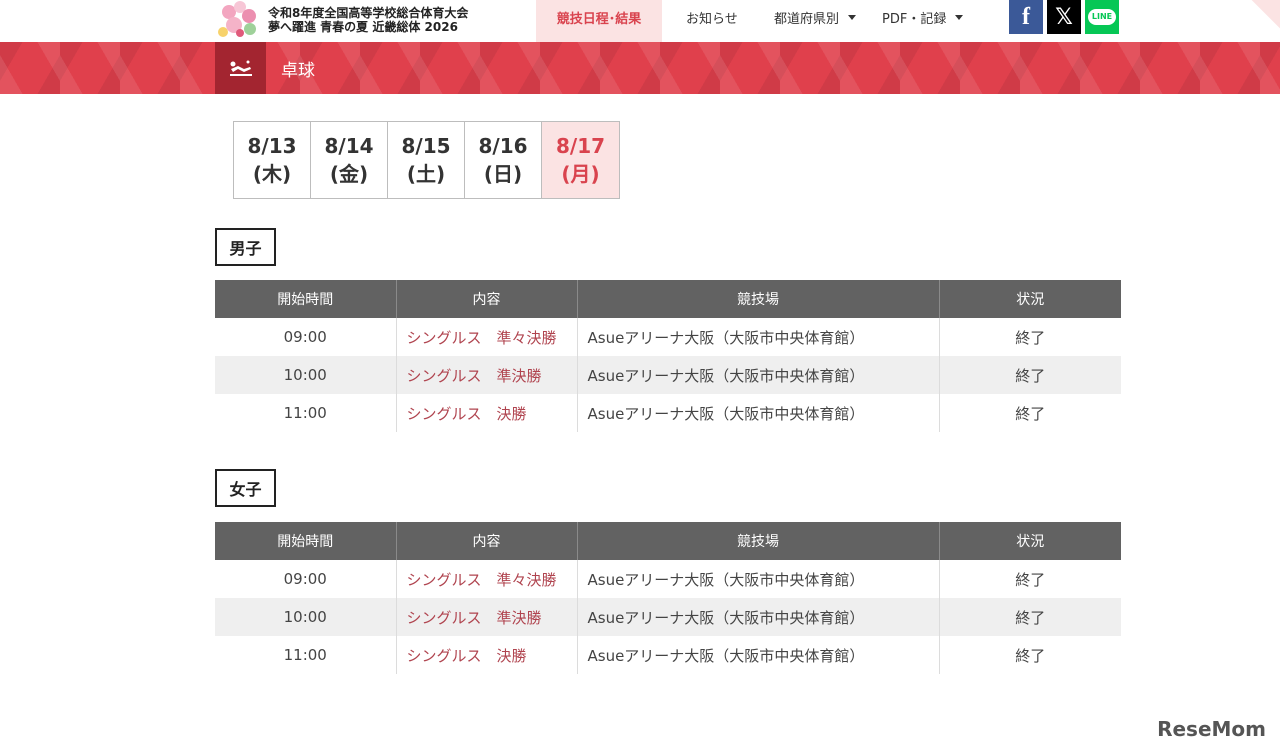 The width and height of the screenshot is (1280, 753). What do you see at coordinates (363, 27) in the screenshot?
I see `logo-title-line2: 夢へ躍進 青春の夏 近畿総体 2026` at bounding box center [363, 27].